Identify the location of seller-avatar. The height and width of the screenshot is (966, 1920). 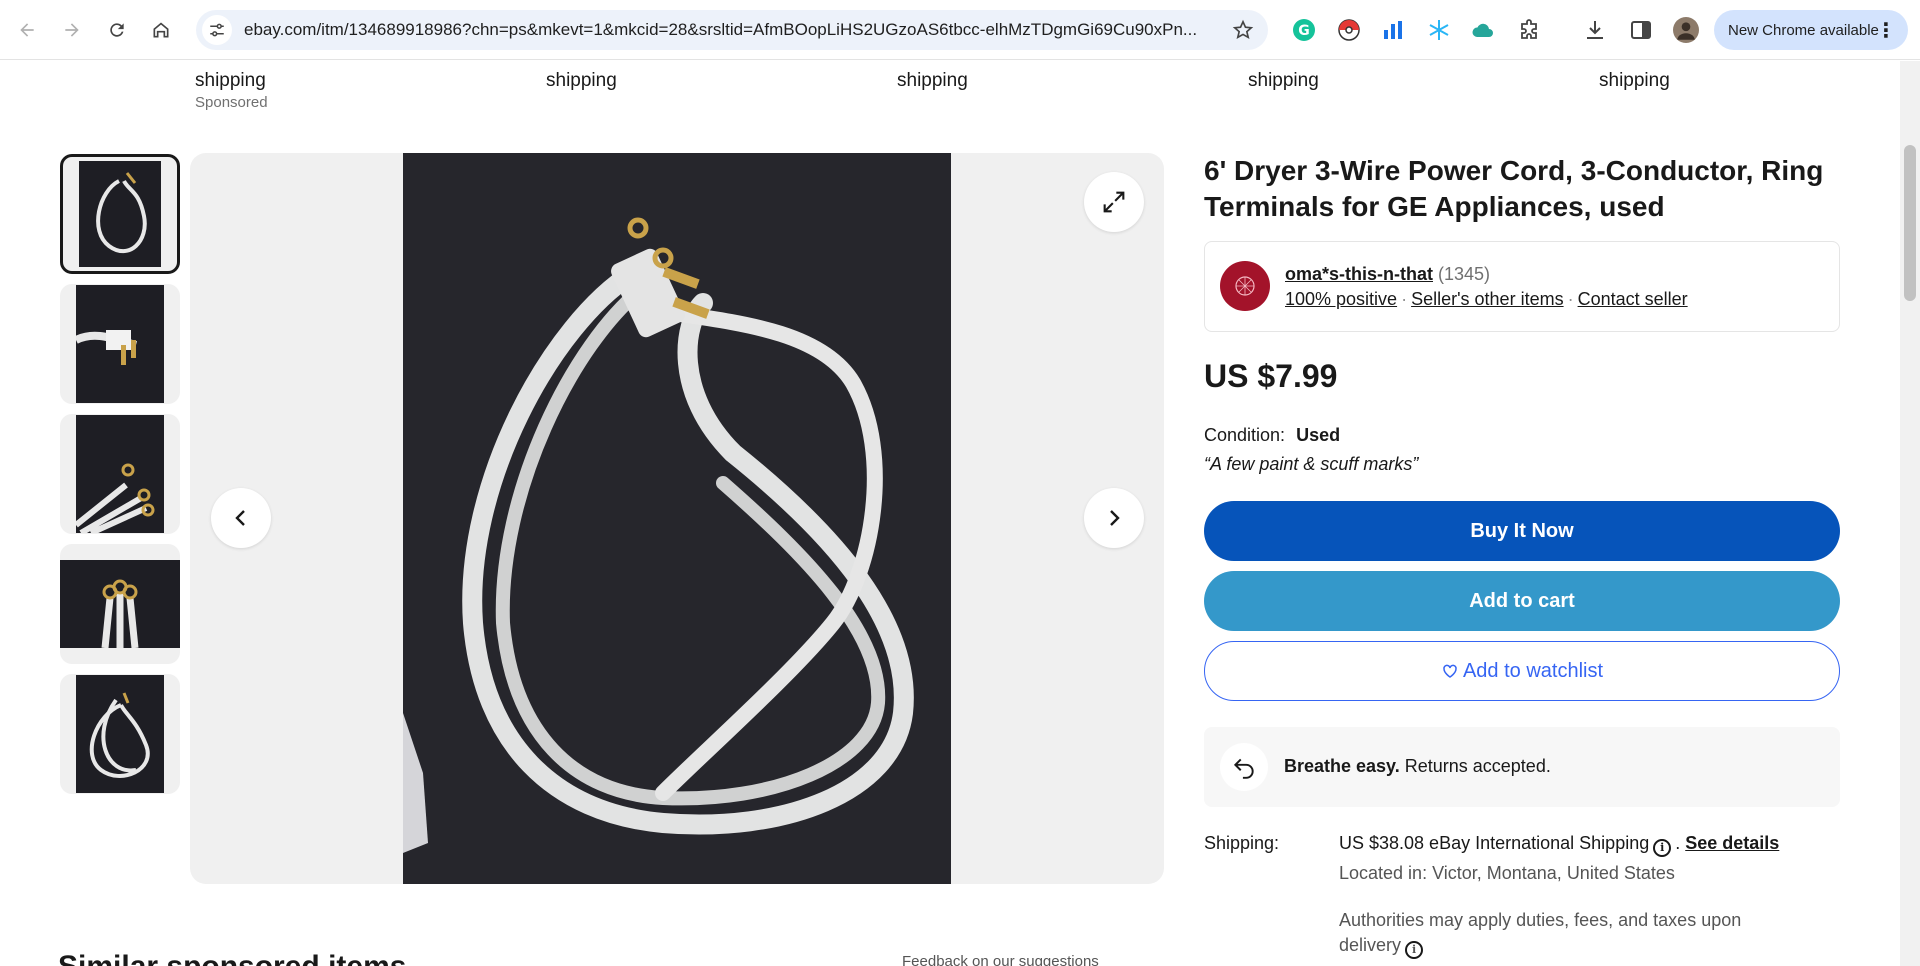
(1245, 286).